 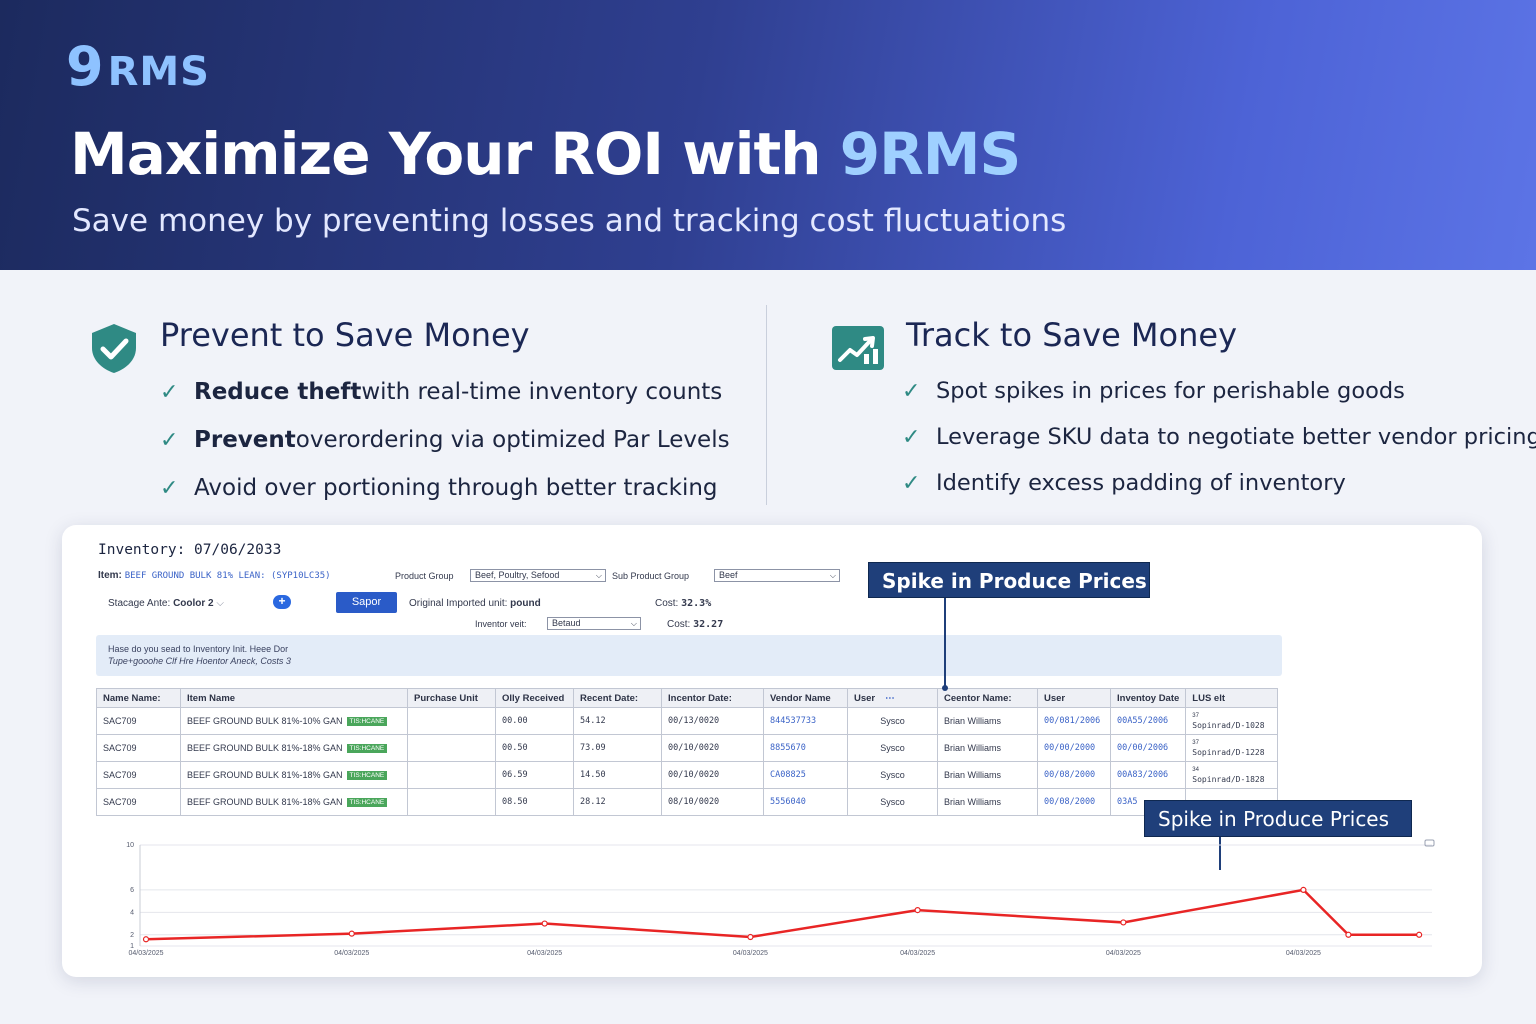 I want to click on column-header: User ⋯, so click(x=892, y=698).